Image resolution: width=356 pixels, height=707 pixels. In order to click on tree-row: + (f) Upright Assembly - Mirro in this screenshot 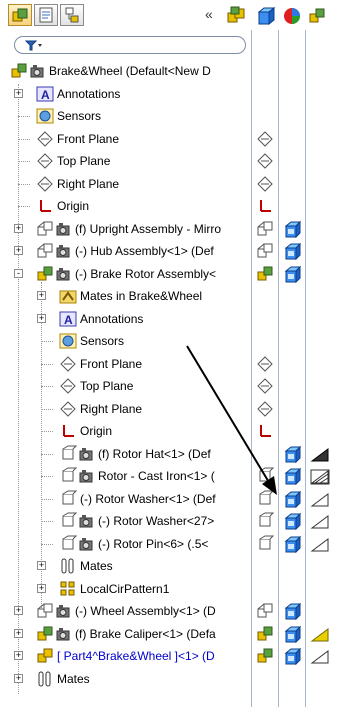, I will do `click(178, 229)`.